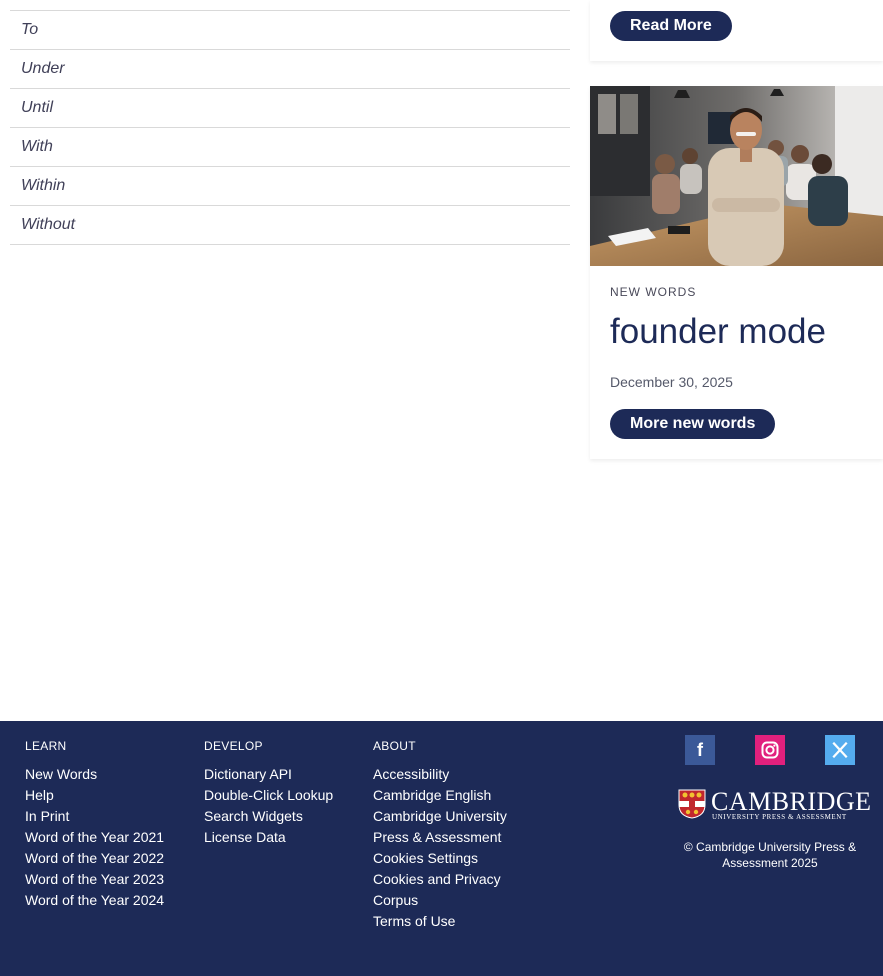  I want to click on new-words-photo, so click(736, 176).